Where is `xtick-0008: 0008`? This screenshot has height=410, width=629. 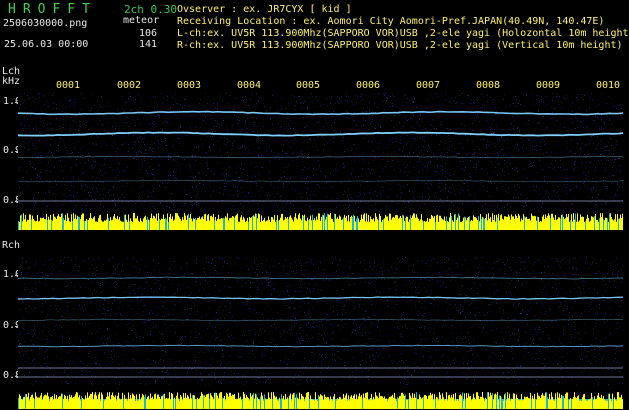
xtick-0008: 0008 is located at coordinates (488, 85).